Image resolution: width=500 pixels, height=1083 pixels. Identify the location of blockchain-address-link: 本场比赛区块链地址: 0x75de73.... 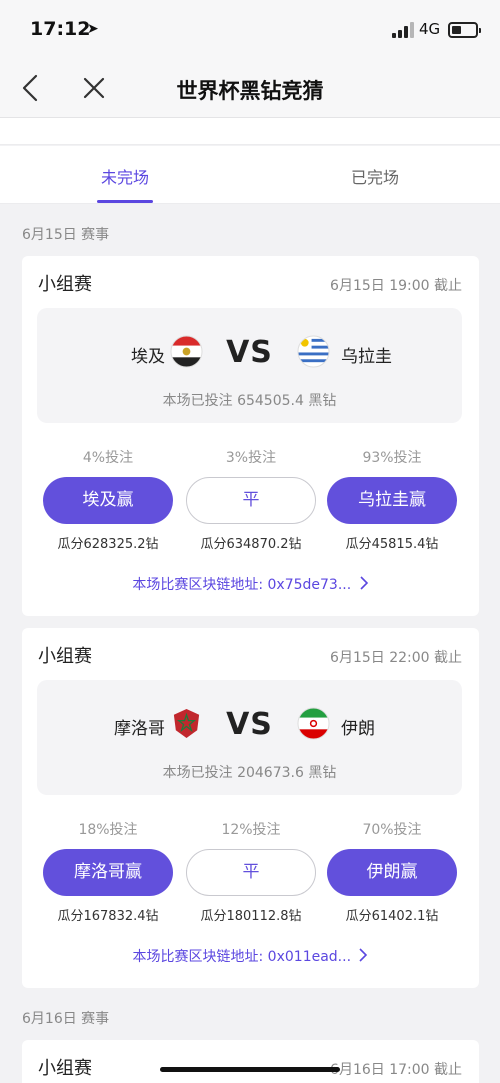
(250, 584).